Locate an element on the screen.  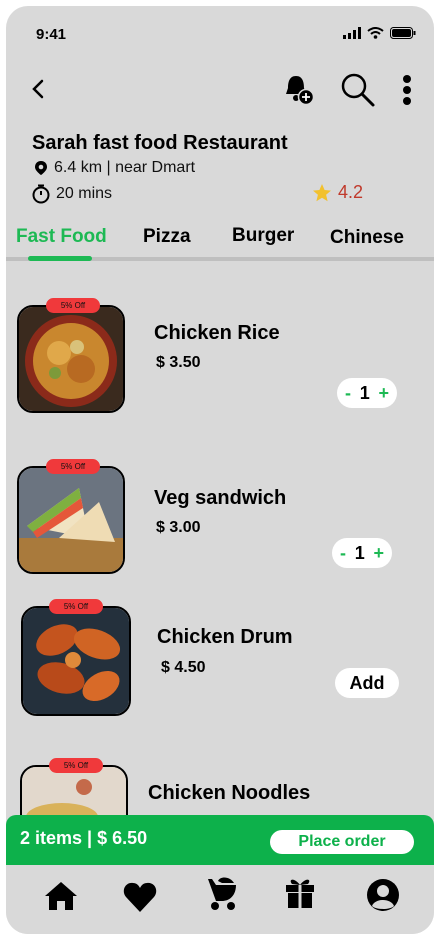
item-name: Chicken Drum is located at coordinates (225, 637).